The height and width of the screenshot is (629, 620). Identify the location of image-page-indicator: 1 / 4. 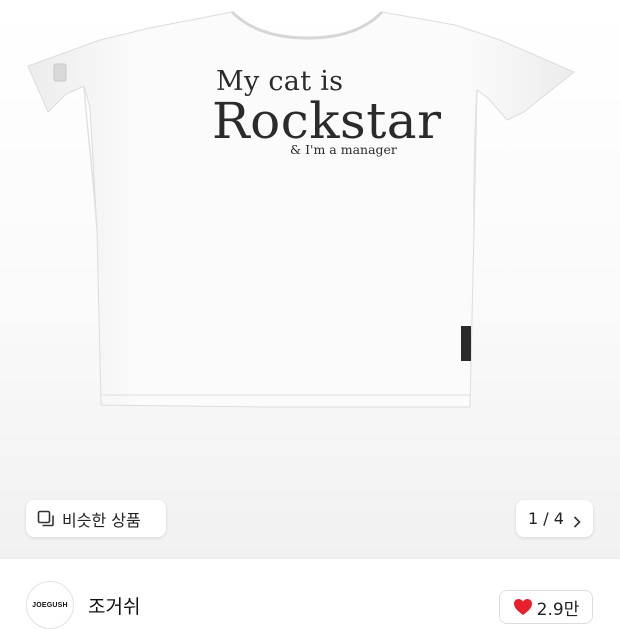
(554, 518).